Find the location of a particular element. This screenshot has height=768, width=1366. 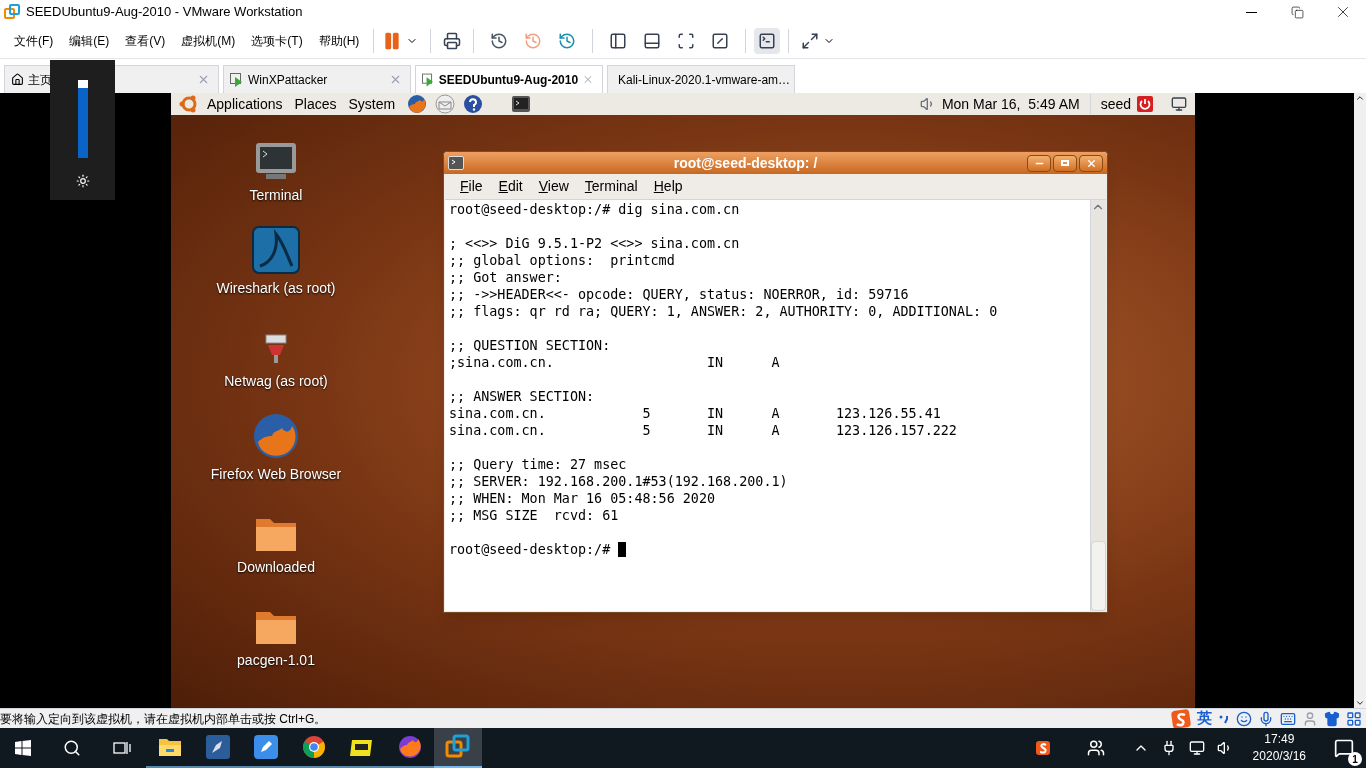

terminal-line: root@seed-desktop:/# dig sina.com.cn is located at coordinates (594, 209).